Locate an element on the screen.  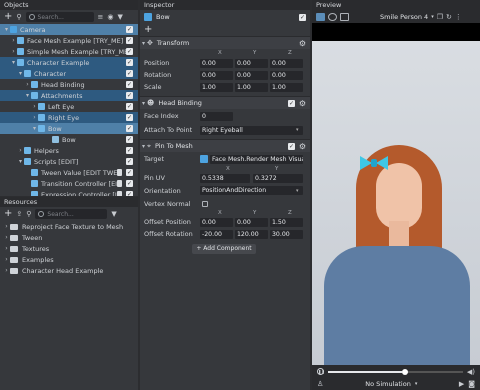
pin-enabled-checkbox: ✓ is located at coordinates (291, 146).